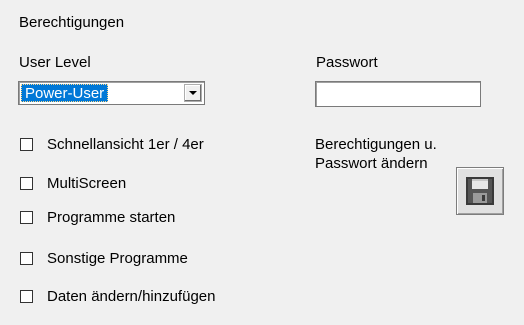 The image size is (524, 325). I want to click on password-field, so click(398, 94).